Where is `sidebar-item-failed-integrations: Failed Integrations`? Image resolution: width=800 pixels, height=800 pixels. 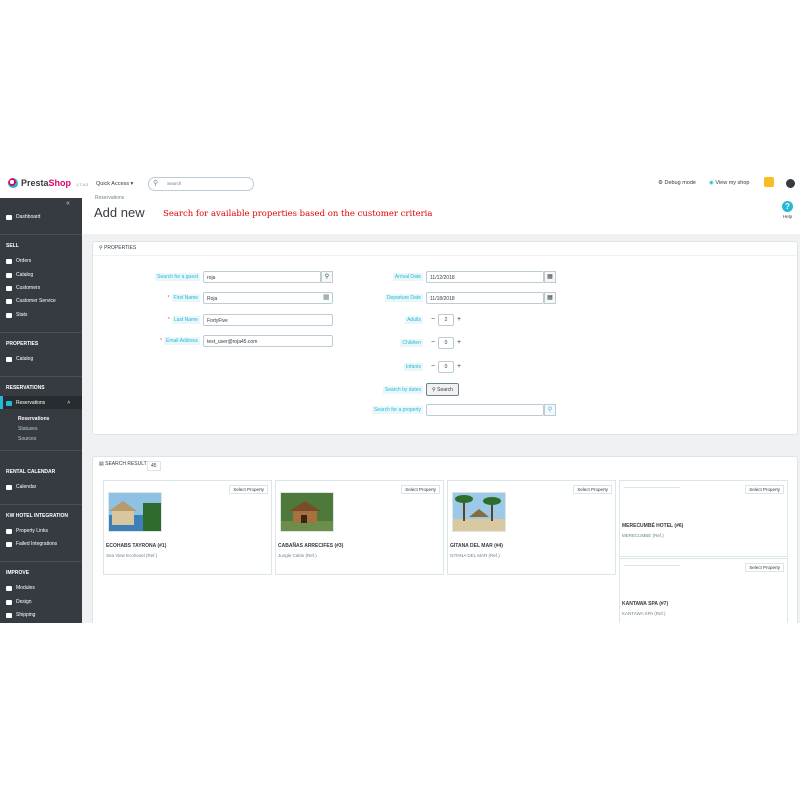 sidebar-item-failed-integrations: Failed Integrations is located at coordinates (31, 544).